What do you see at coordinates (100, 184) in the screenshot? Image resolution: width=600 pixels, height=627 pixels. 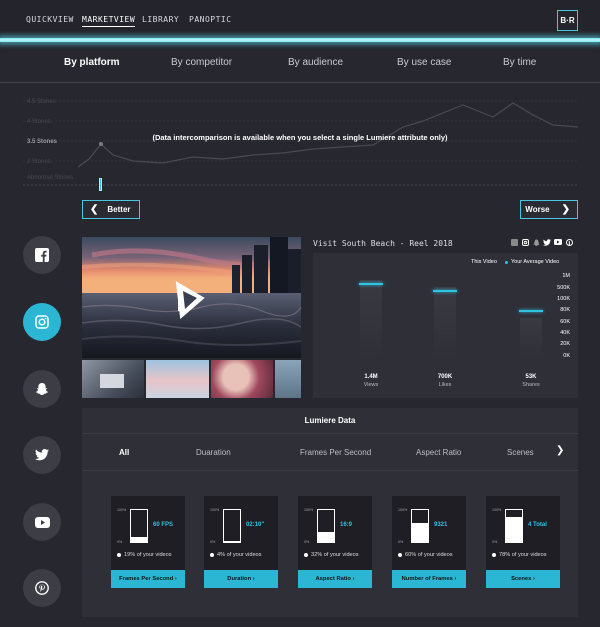 I see `chart-marker` at bounding box center [100, 184].